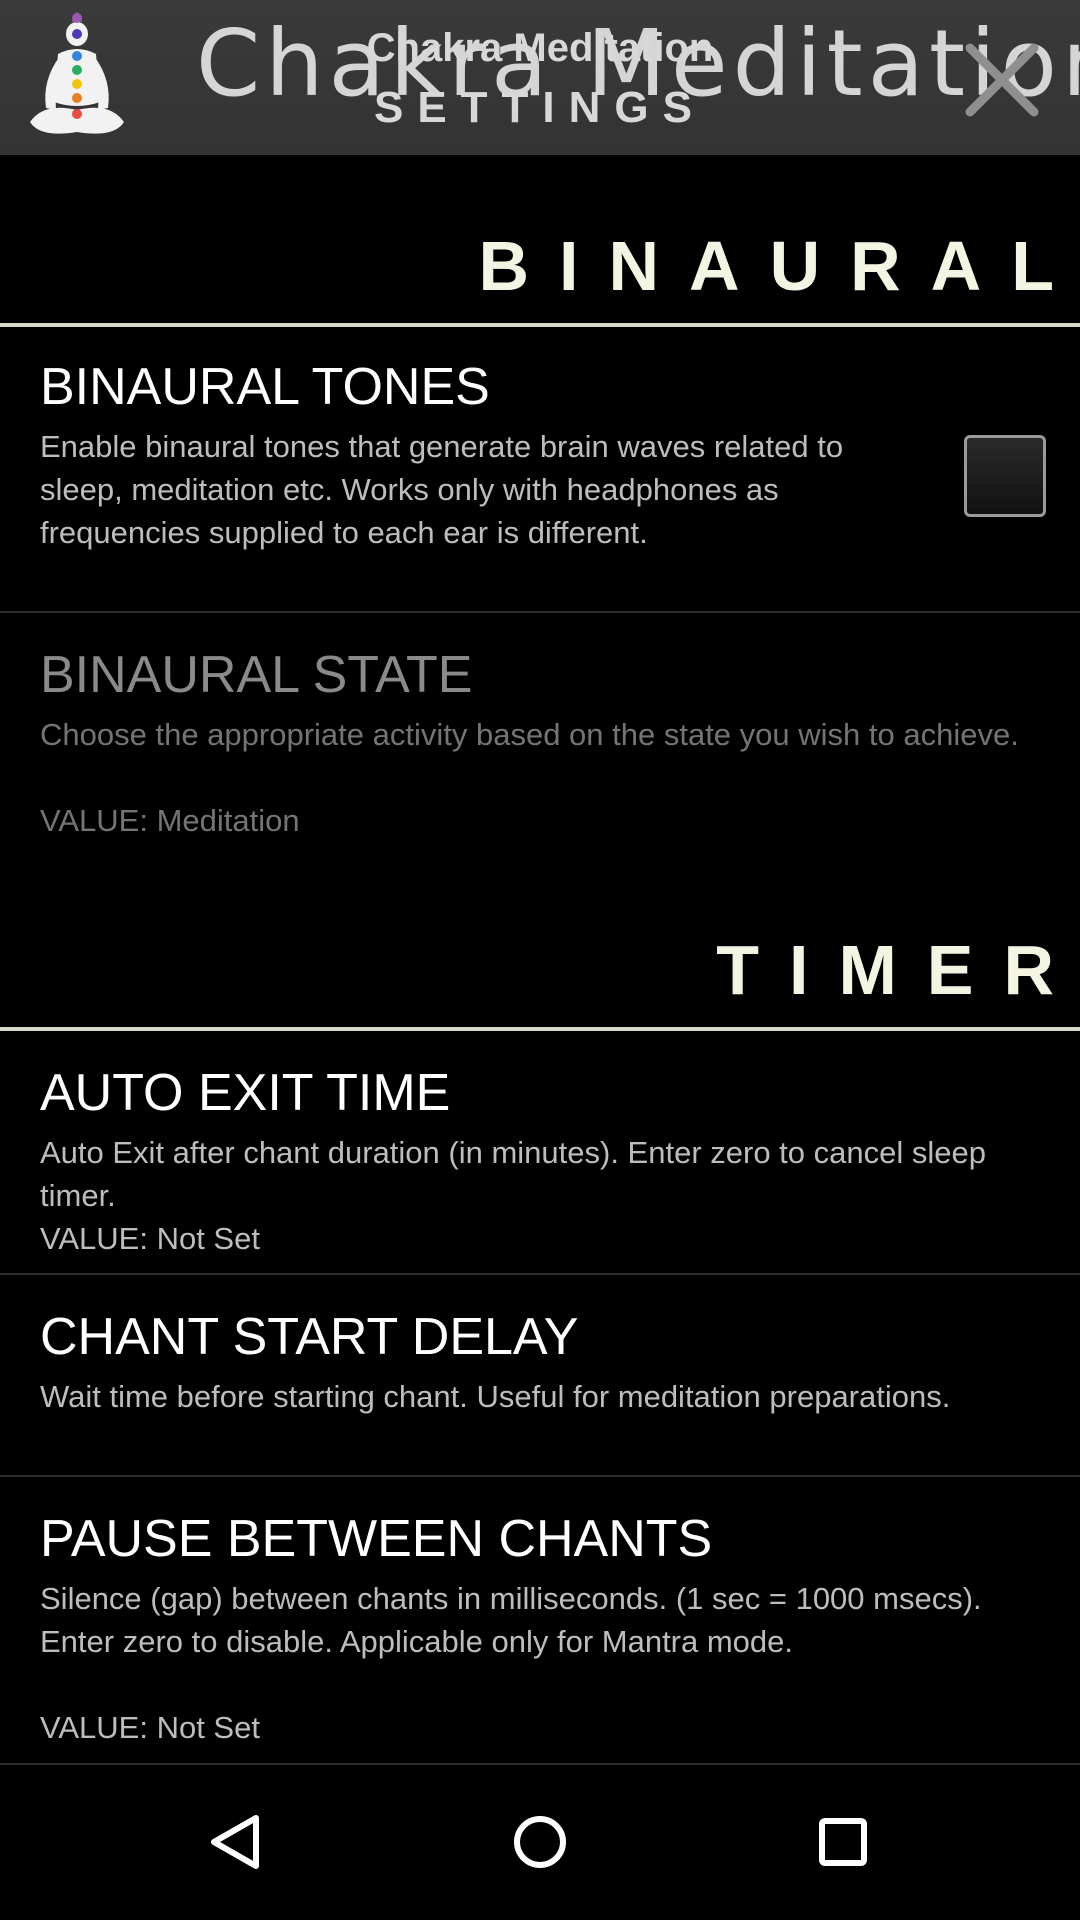  I want to click on category-title-binaural: BINAURAL, so click(779, 266).